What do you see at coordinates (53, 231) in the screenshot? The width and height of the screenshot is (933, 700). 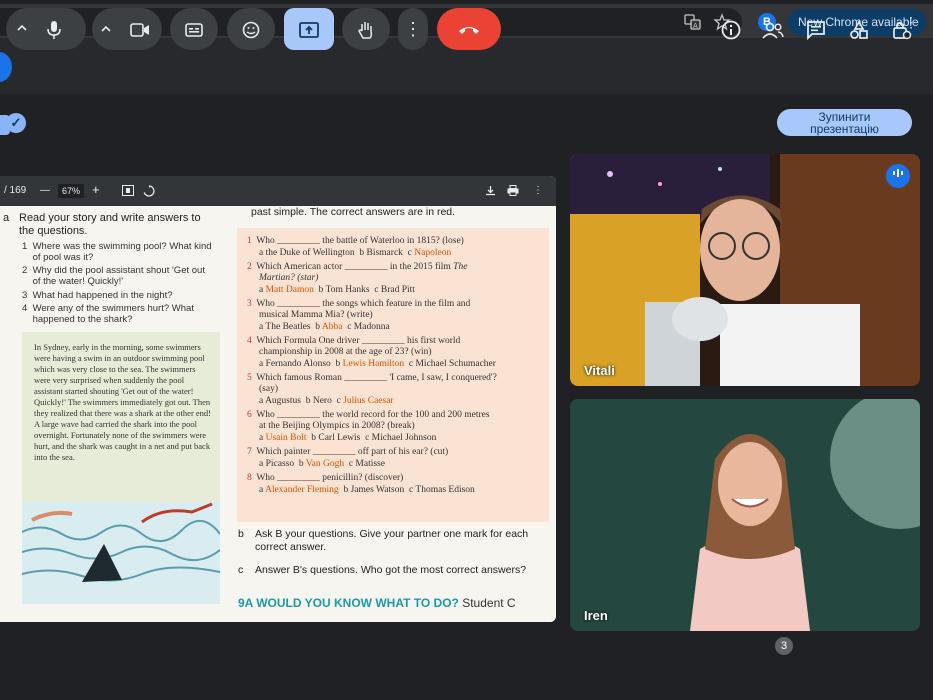 I see `exercise-a-title2: the questions.` at bounding box center [53, 231].